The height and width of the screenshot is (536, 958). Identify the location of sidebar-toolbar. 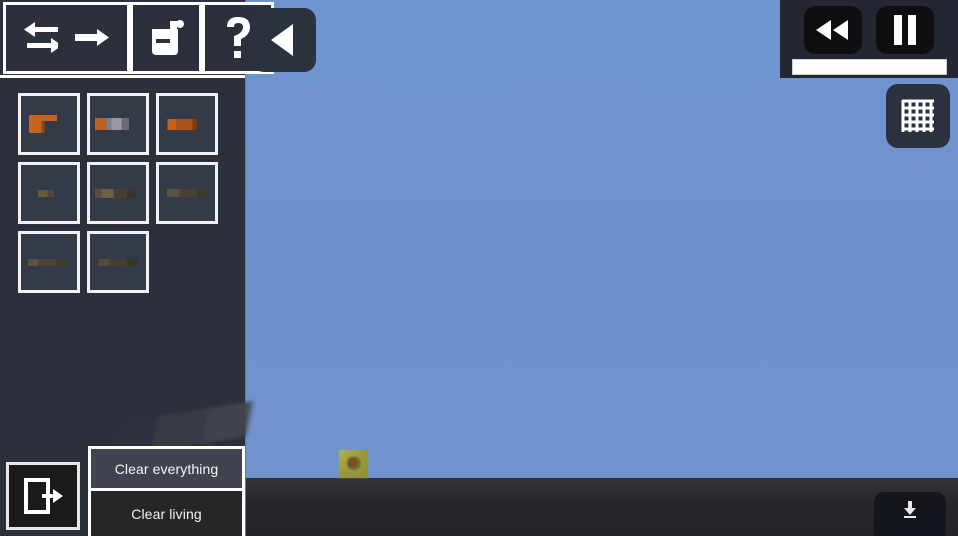
(137, 39).